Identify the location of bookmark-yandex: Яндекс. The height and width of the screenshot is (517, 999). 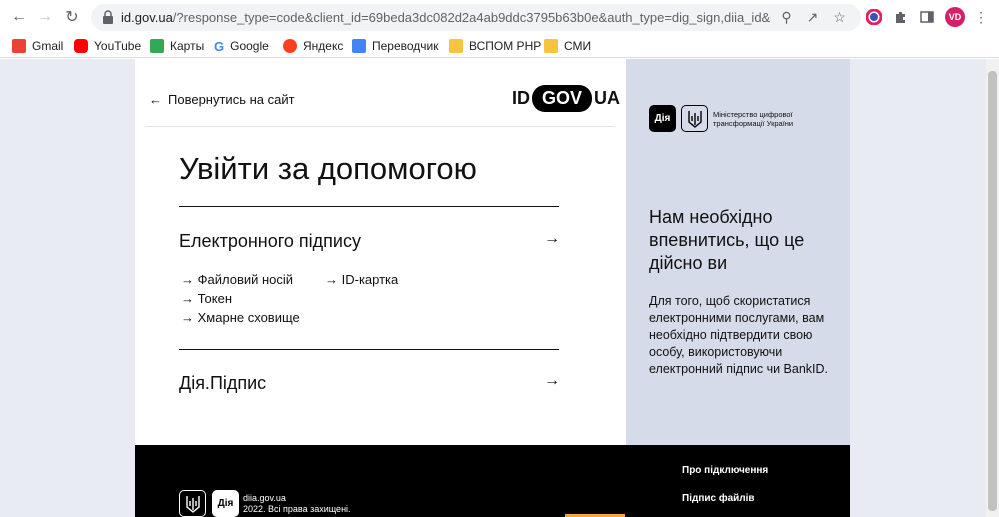
(313, 46).